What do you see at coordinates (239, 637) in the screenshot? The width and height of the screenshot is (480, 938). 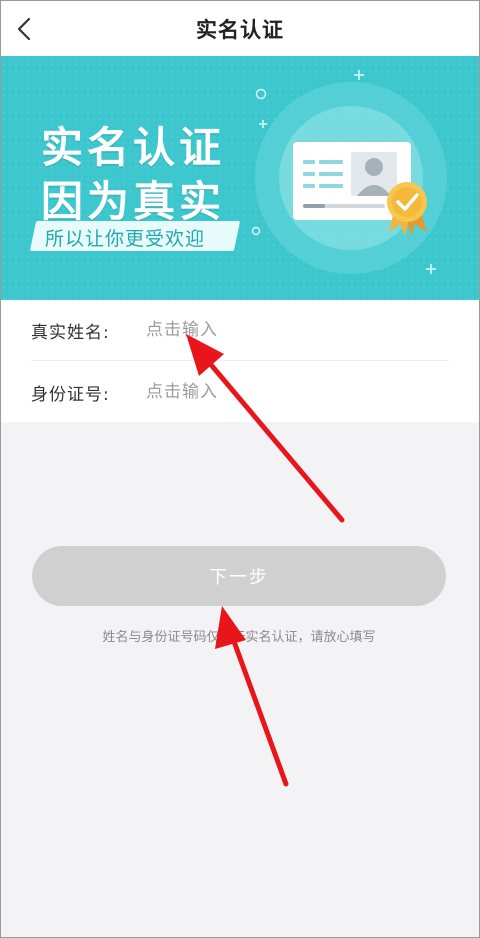 I see `privacy-notice: 姓名与身份证号码仅用于实名认证，请放心填写` at bounding box center [239, 637].